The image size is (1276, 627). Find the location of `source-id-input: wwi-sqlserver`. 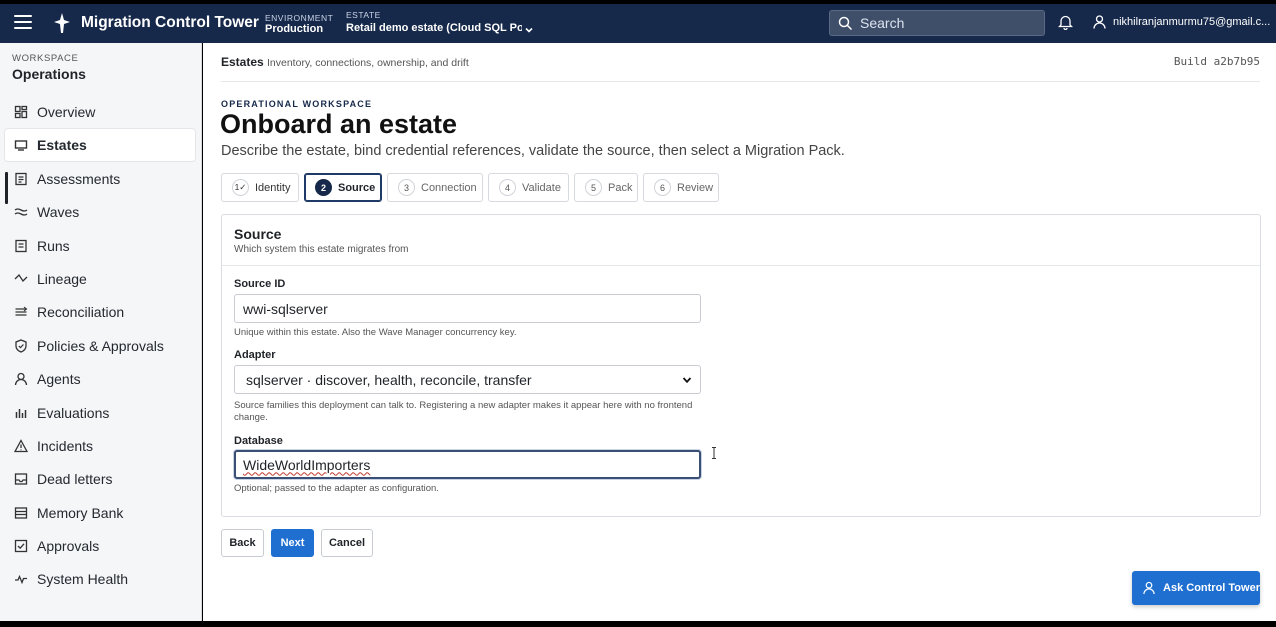

source-id-input: wwi-sqlserver is located at coordinates (467, 308).